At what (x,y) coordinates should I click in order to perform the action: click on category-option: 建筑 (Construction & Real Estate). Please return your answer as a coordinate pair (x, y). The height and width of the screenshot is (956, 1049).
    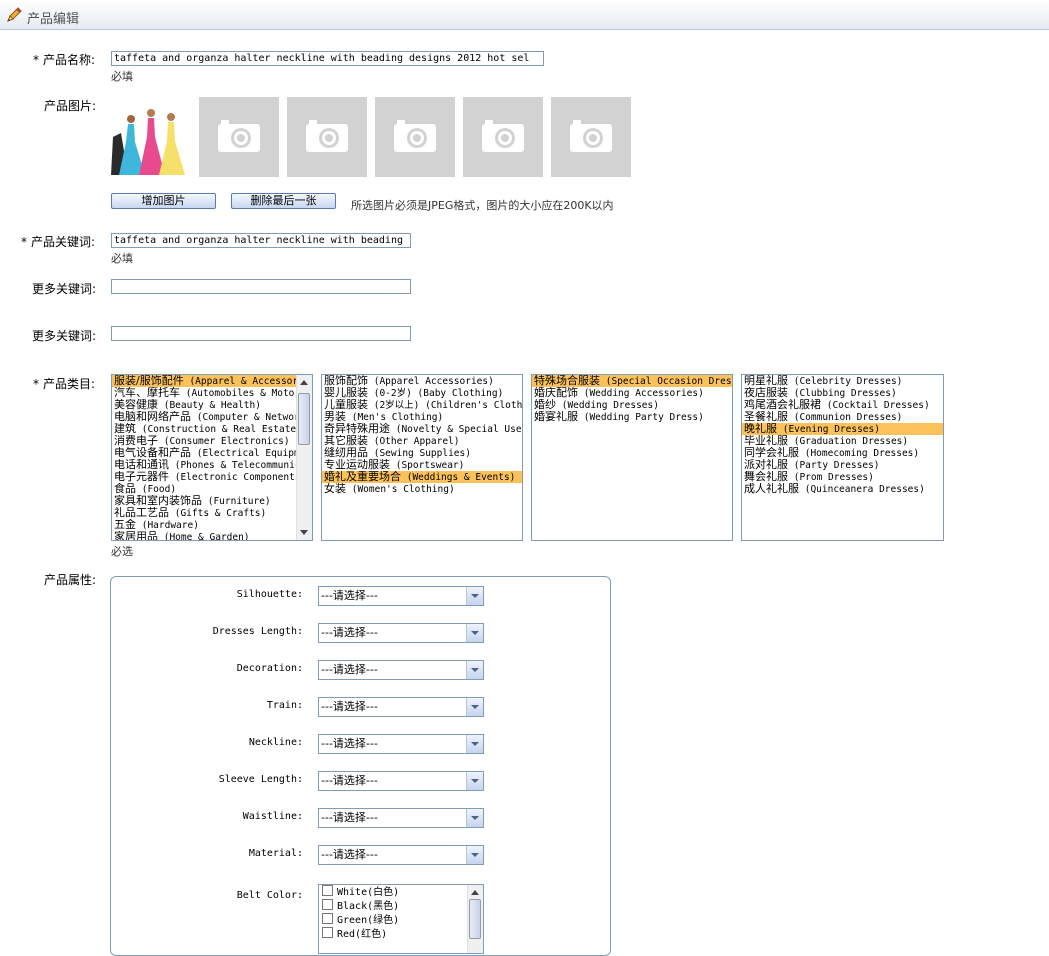
    Looking at the image, I should click on (204, 429).